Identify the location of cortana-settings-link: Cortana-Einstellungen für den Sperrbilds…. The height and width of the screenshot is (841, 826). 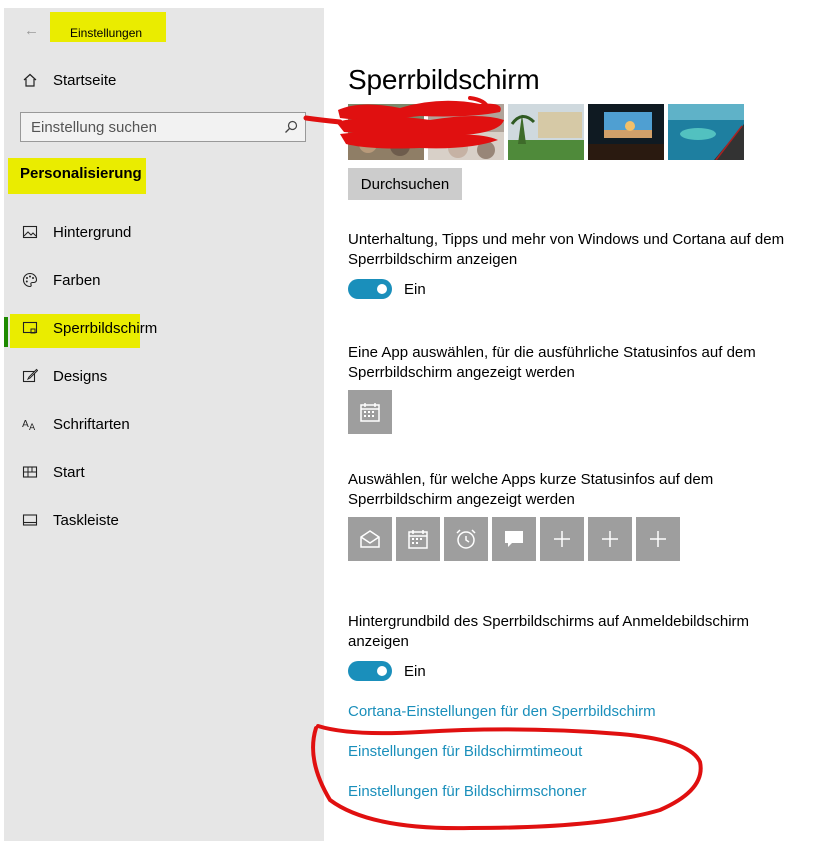
(502, 711).